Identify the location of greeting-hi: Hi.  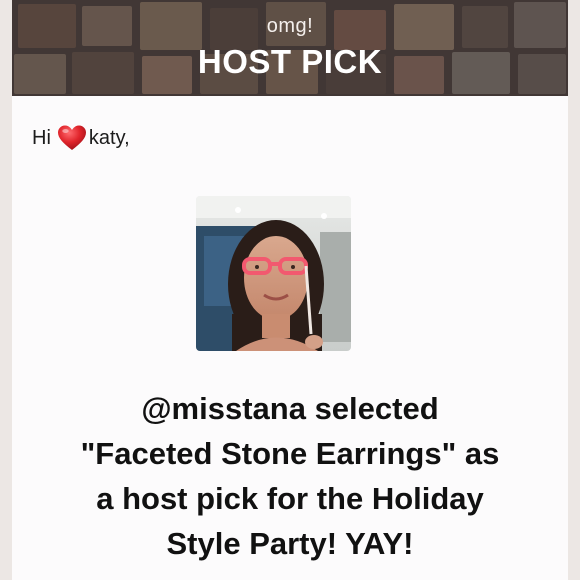
(41, 137).